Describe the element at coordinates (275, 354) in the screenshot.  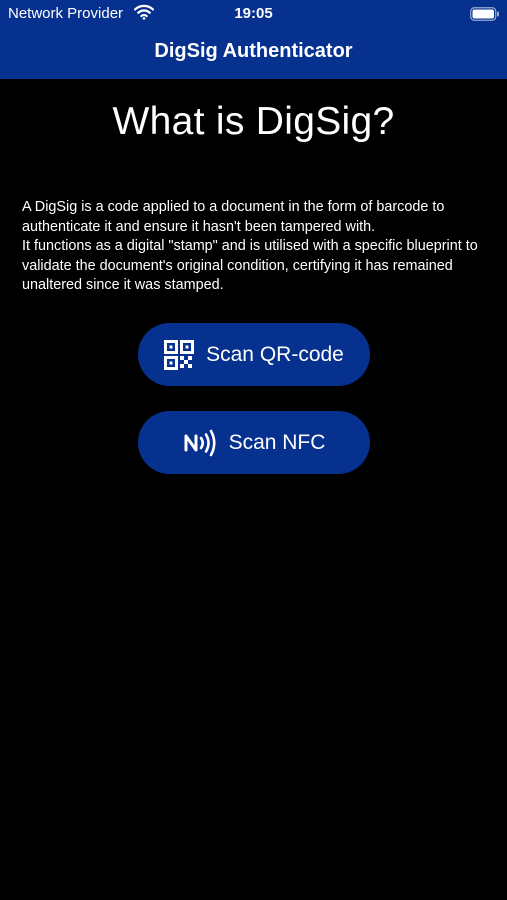
I see `scan-qr-label: Scan QR-code` at that location.